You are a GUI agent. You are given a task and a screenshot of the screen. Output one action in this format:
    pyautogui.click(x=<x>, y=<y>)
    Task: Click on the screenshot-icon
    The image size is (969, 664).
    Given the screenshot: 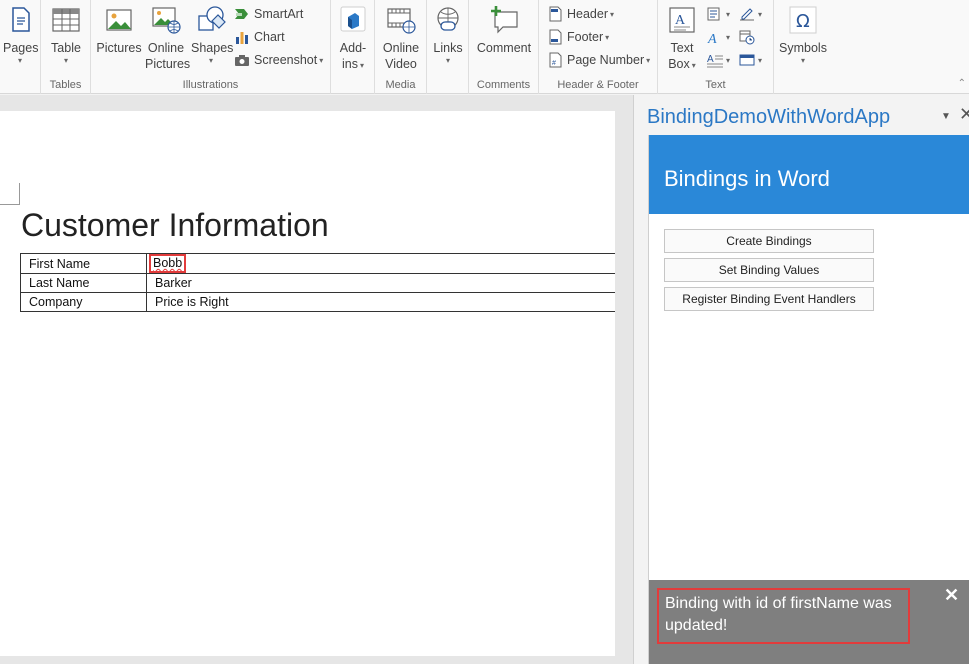 What is the action you would take?
    pyautogui.click(x=242, y=60)
    